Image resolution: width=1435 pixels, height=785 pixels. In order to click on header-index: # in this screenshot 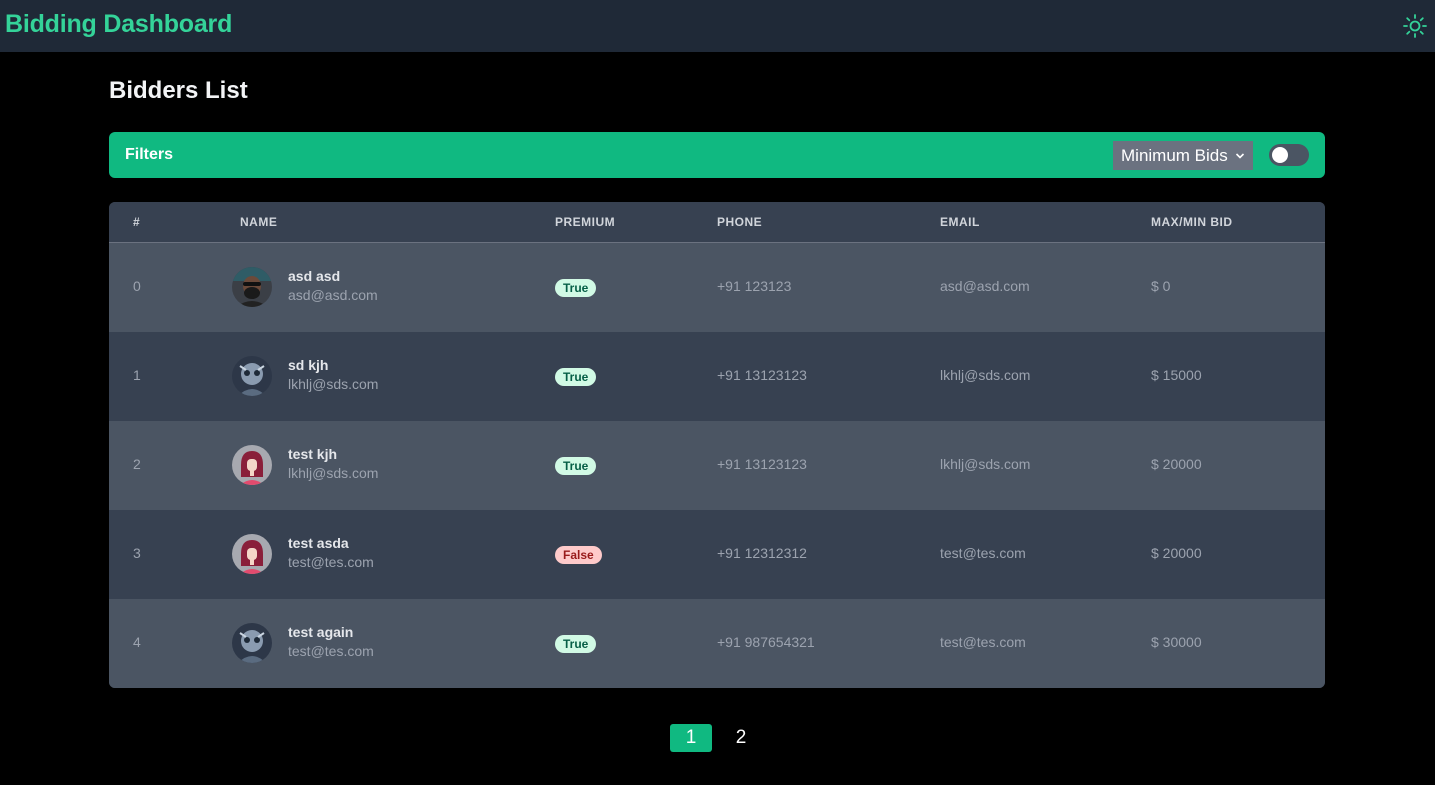, I will do `click(137, 222)`.